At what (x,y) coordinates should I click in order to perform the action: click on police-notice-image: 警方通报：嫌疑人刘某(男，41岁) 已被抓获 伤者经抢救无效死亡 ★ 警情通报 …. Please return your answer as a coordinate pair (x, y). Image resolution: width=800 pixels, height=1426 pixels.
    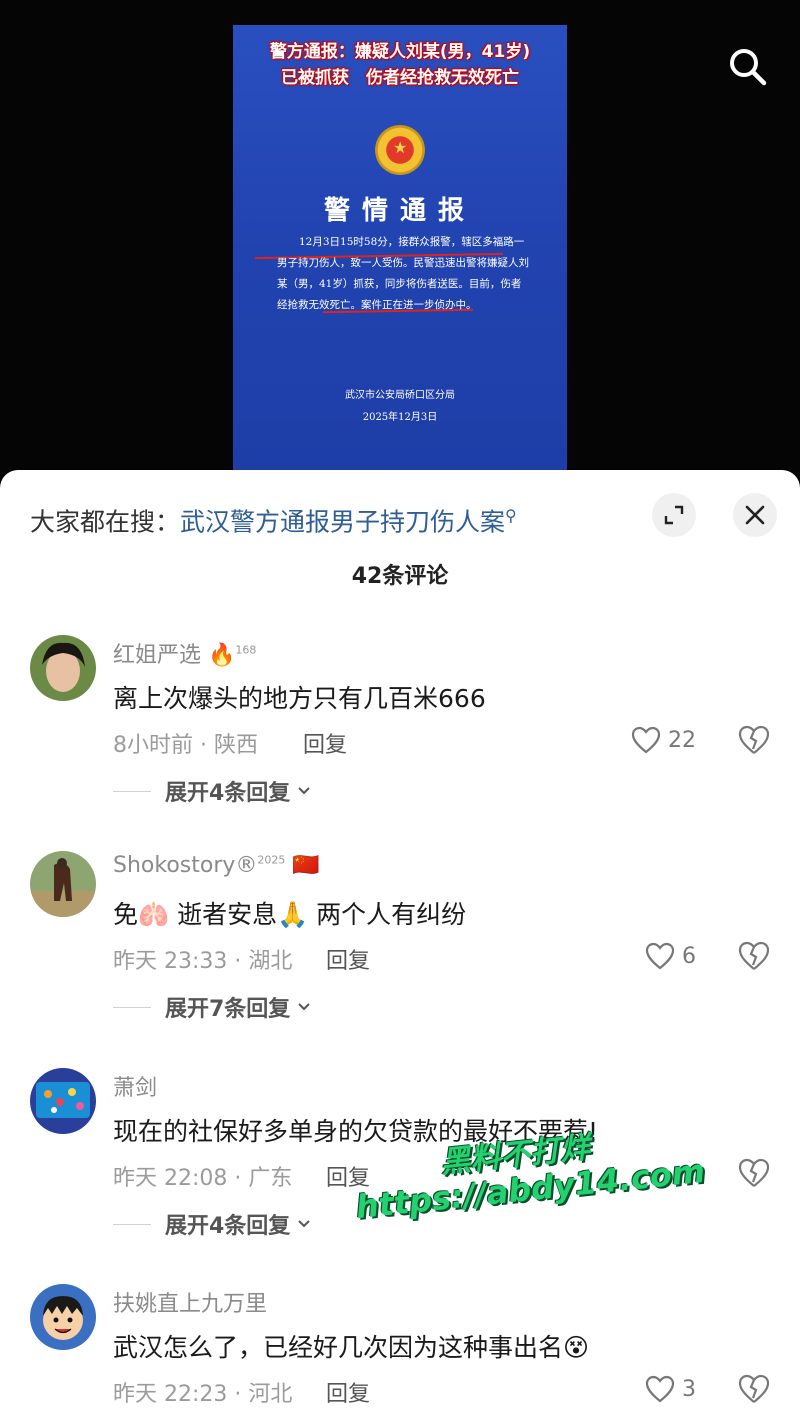
    Looking at the image, I should click on (400, 252).